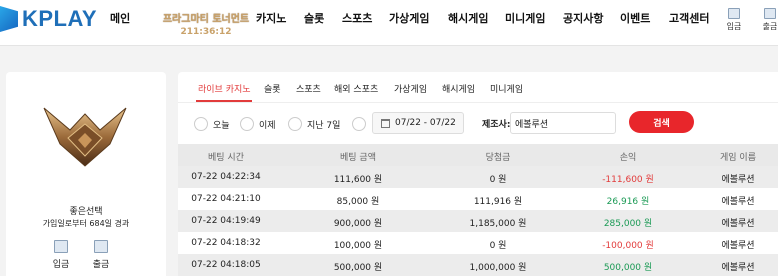  I want to click on logo-text: KPLAY, so click(60, 18).